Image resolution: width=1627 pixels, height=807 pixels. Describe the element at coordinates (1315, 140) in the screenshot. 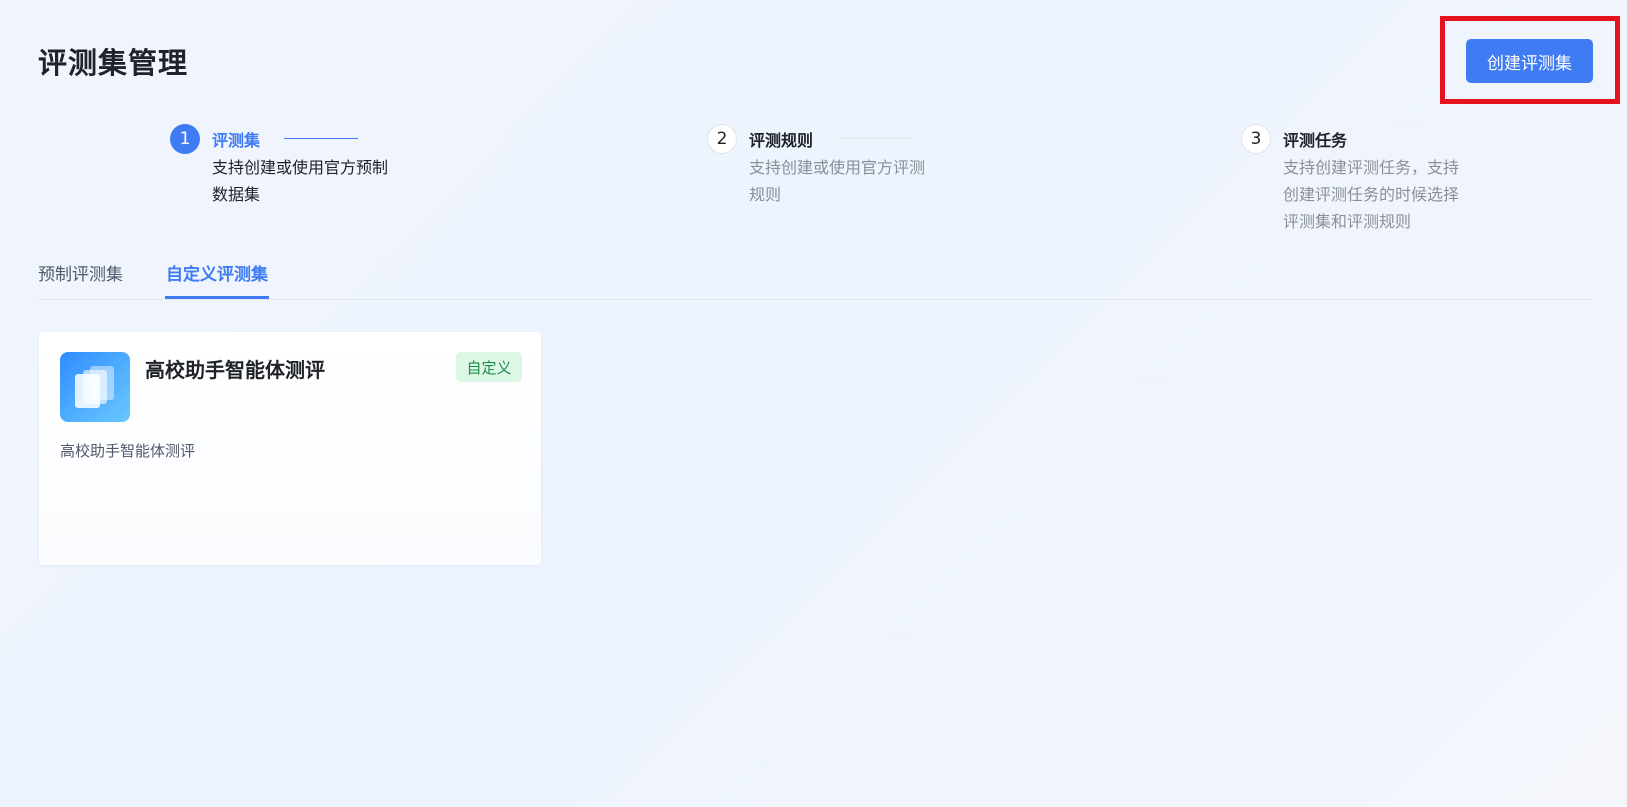

I see `step-title: 评测任务` at that location.